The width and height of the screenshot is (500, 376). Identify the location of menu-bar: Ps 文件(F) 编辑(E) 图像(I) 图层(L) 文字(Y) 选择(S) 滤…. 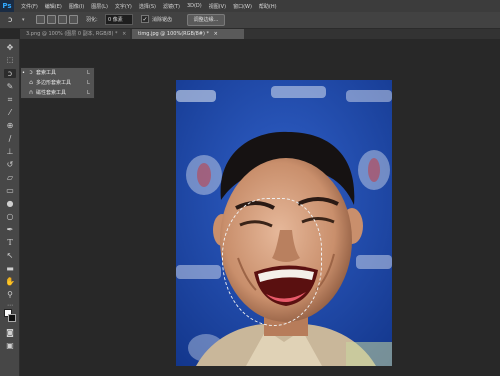
(250, 6).